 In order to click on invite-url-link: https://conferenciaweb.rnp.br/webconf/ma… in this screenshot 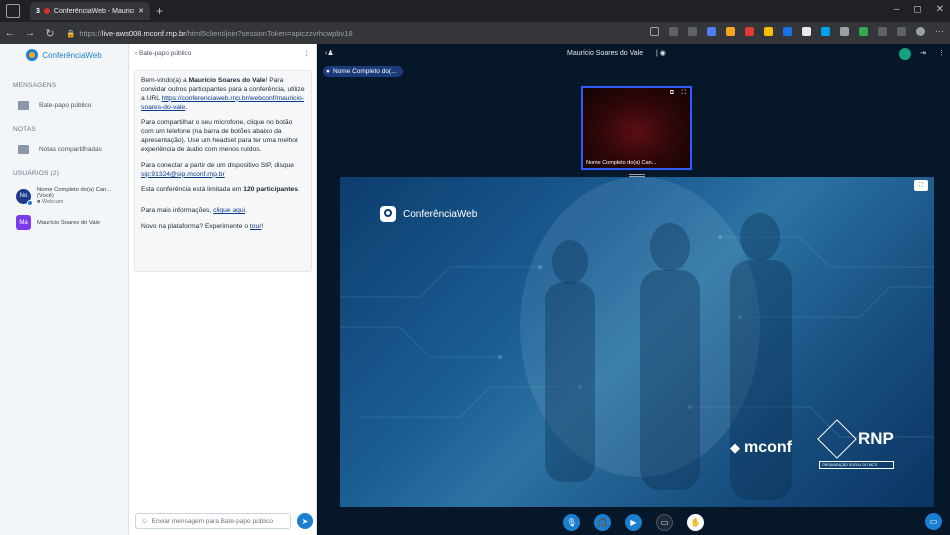, I will do `click(222, 103)`.